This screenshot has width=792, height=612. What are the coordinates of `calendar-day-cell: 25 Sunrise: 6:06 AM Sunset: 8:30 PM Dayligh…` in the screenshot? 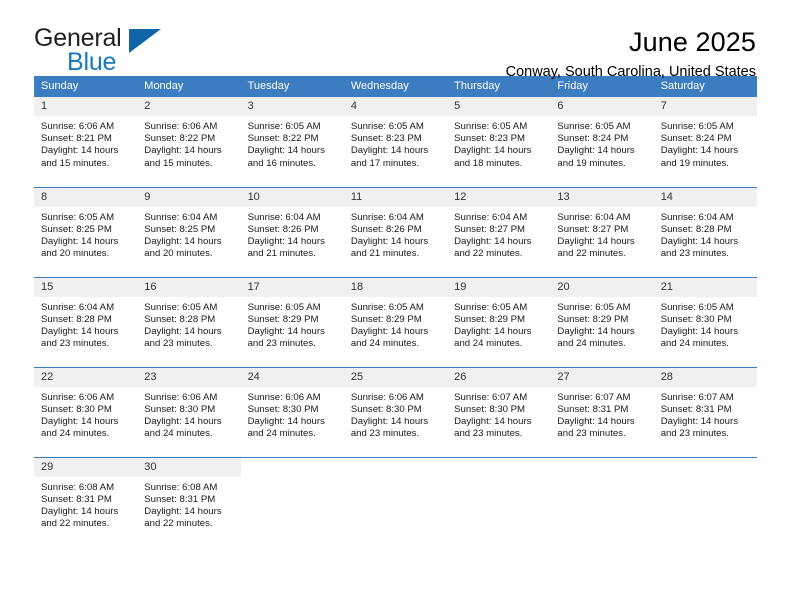 It's located at (395, 411).